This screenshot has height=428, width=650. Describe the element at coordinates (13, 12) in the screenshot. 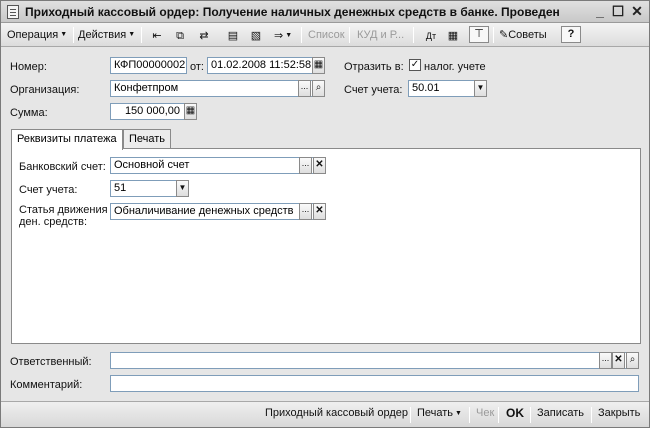

I see `document-icon` at that location.